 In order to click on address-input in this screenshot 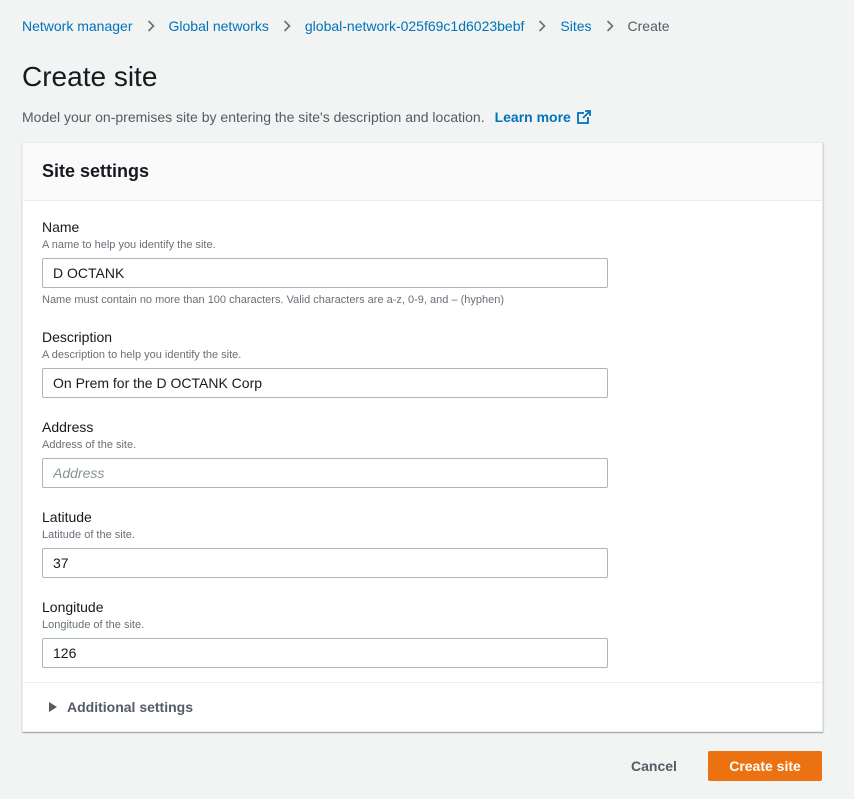, I will do `click(325, 473)`.